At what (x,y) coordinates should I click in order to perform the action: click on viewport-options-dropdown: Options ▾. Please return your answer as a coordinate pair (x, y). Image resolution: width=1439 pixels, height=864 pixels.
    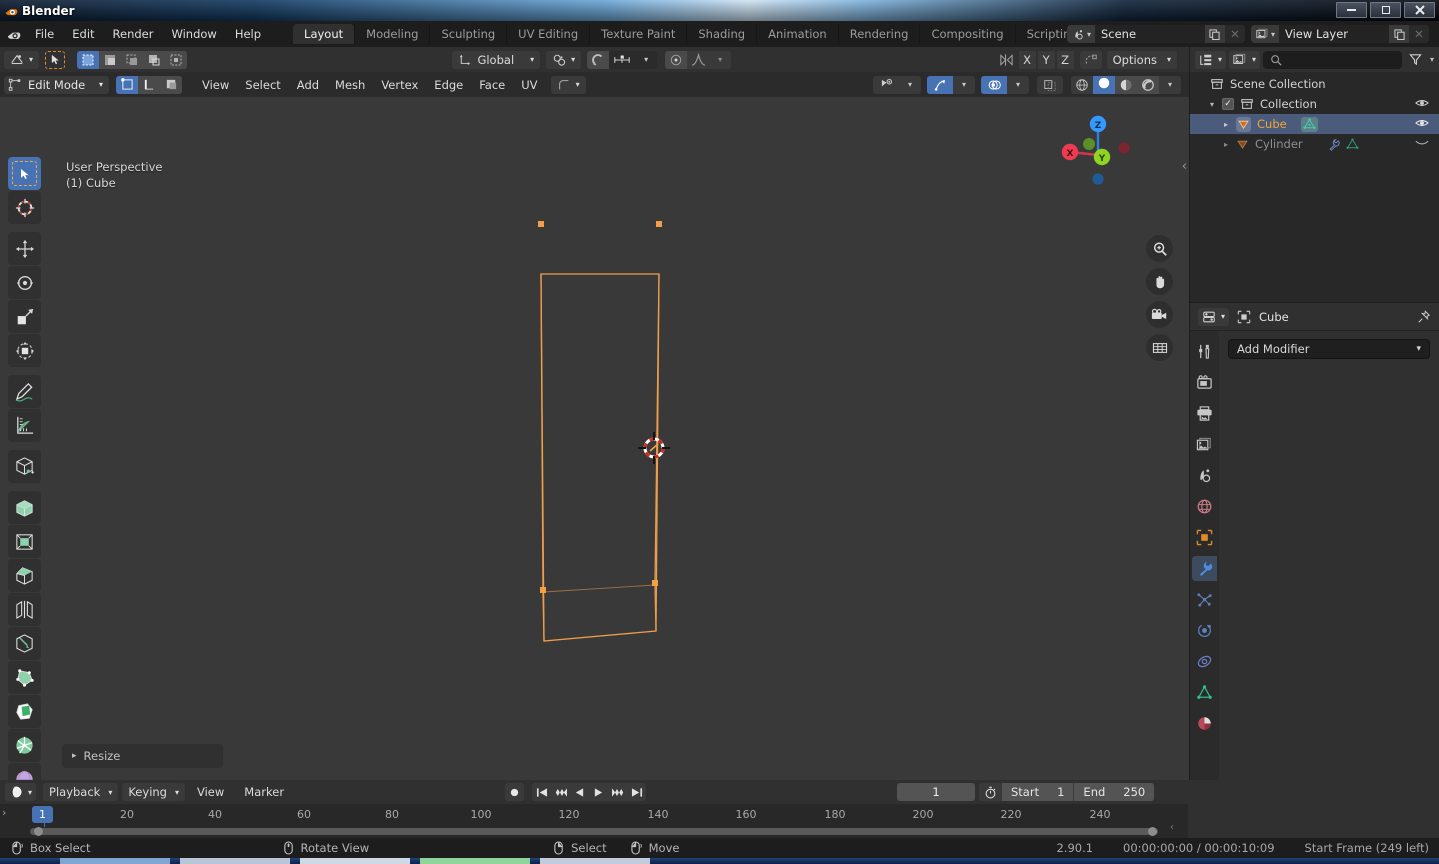
    Looking at the image, I should click on (1141, 59).